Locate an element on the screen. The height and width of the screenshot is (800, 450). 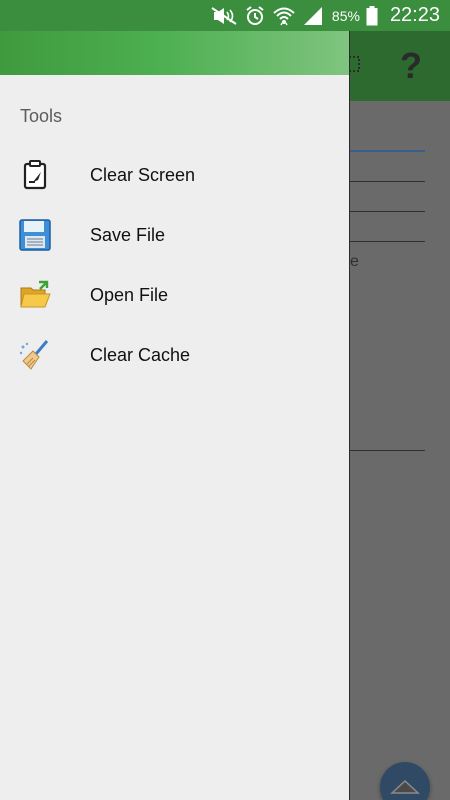
mute-icon is located at coordinates (224, 16).